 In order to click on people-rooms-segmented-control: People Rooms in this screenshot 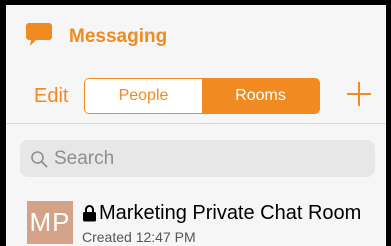, I will do `click(202, 96)`.